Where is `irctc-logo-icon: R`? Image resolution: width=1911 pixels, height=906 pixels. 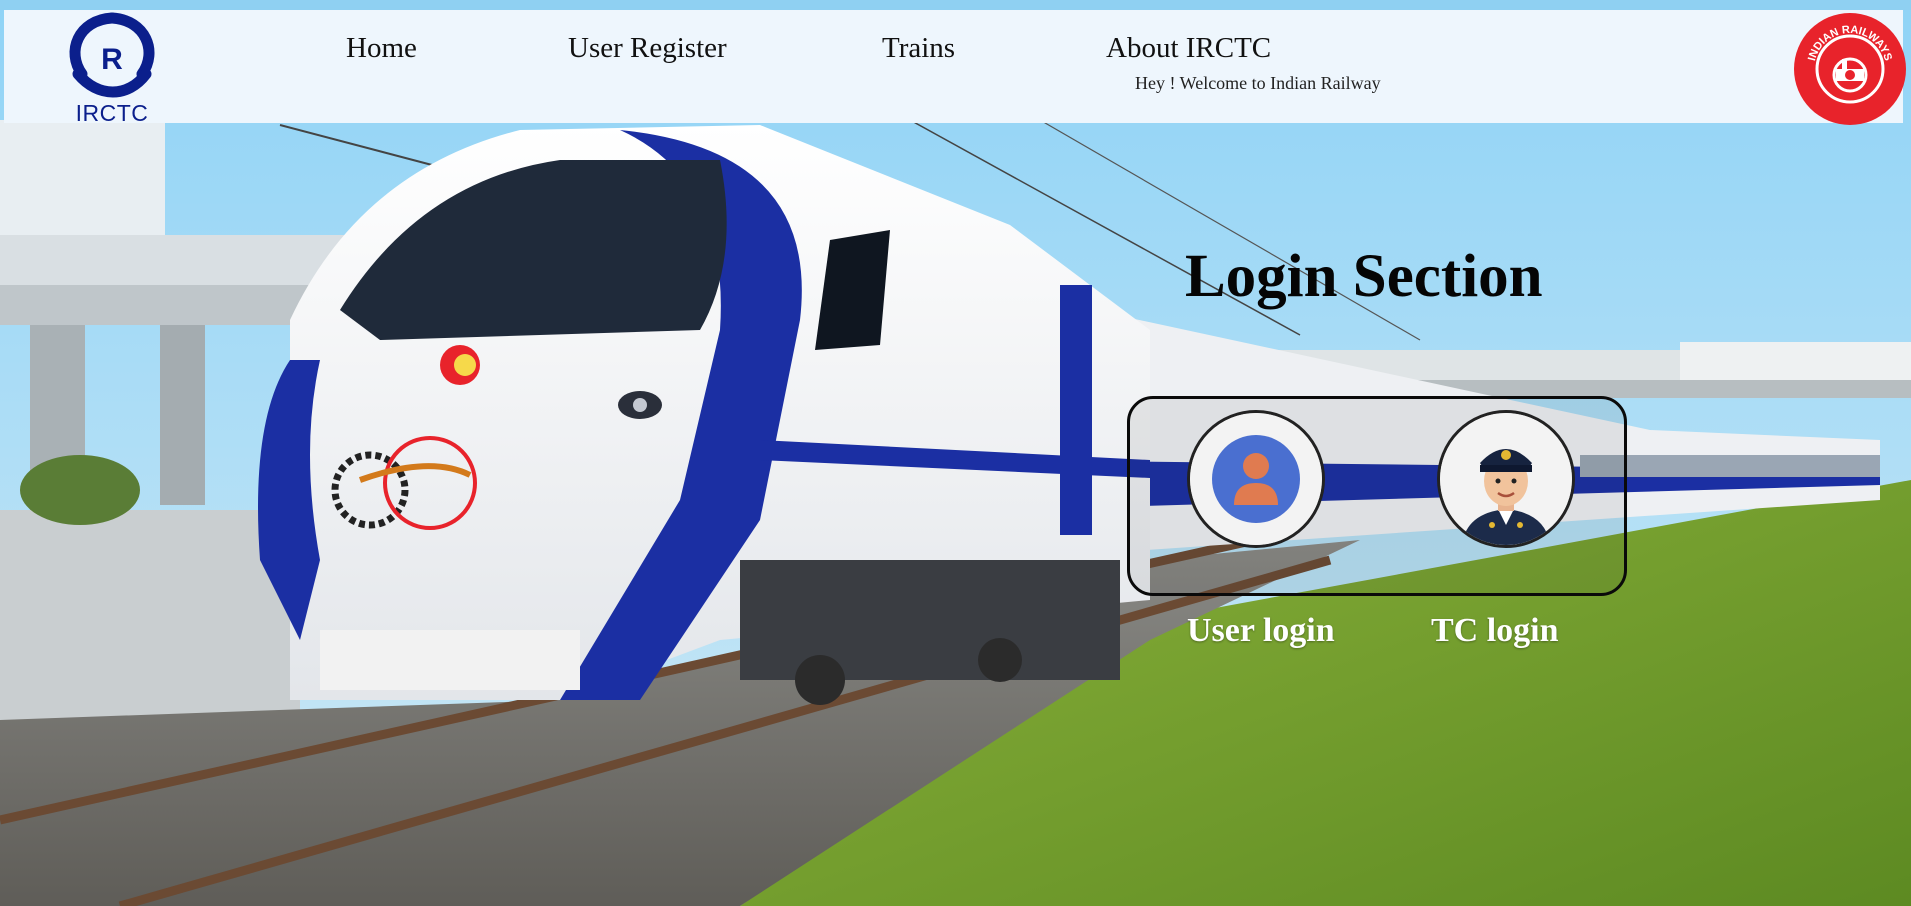 irctc-logo-icon: R is located at coordinates (112, 55).